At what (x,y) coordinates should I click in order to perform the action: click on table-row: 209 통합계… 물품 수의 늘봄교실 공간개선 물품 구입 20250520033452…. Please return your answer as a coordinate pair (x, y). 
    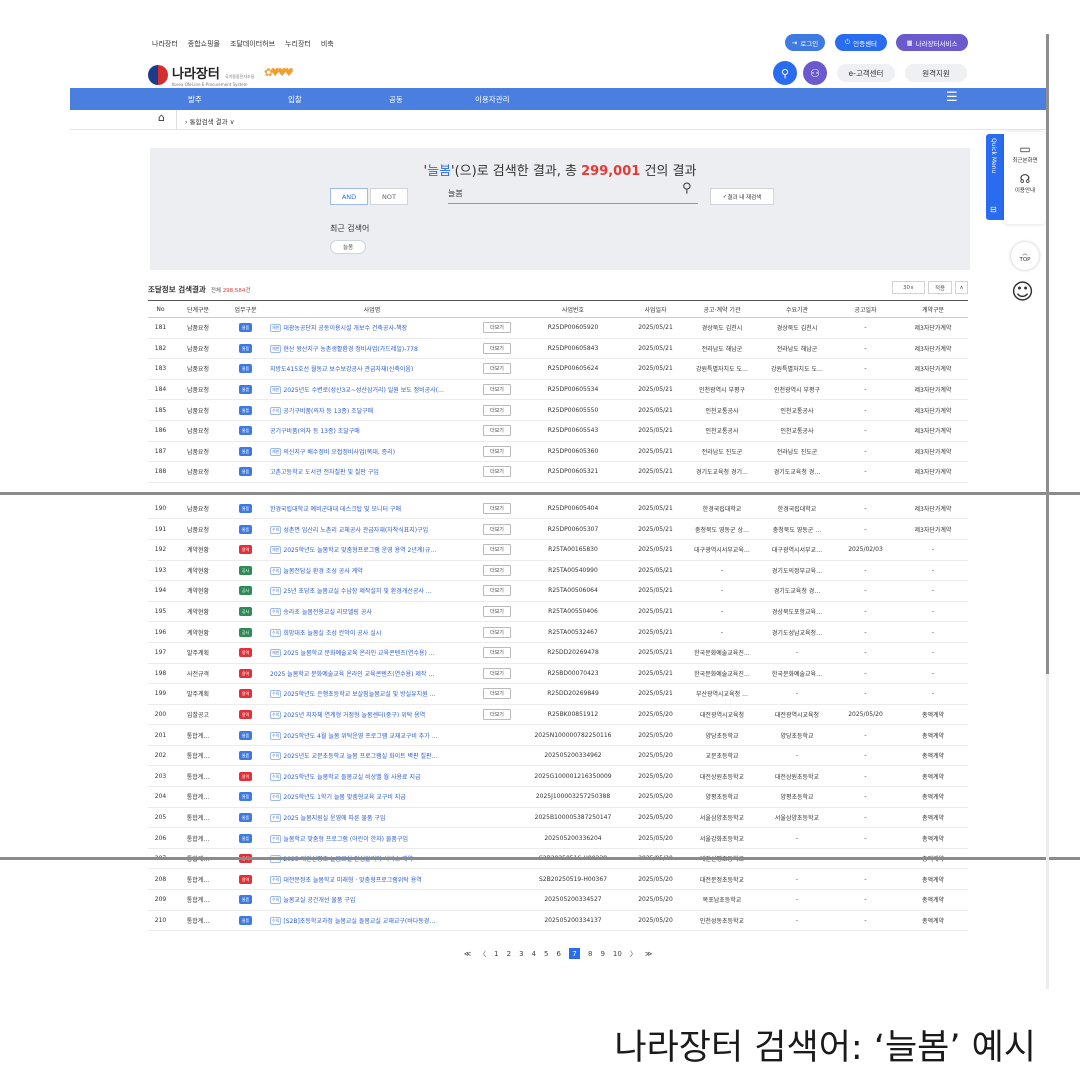
    Looking at the image, I should click on (558, 900).